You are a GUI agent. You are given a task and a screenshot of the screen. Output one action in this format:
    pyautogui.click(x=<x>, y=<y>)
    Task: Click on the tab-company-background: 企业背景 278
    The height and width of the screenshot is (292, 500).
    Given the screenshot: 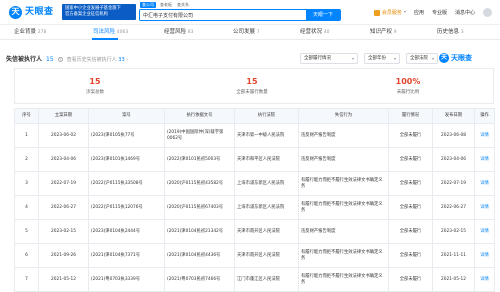 What is the action you would take?
    pyautogui.click(x=30, y=32)
    